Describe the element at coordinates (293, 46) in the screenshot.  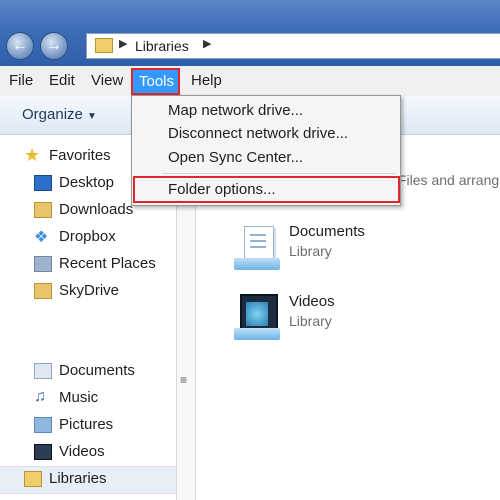
I see `address-bar: ▶ Libraries ▶` at that location.